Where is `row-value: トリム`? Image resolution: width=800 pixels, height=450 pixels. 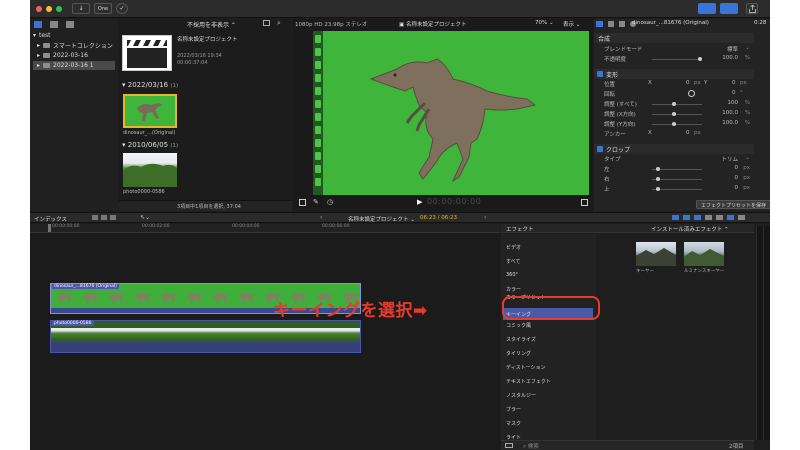 row-value: トリム is located at coordinates (729, 159).